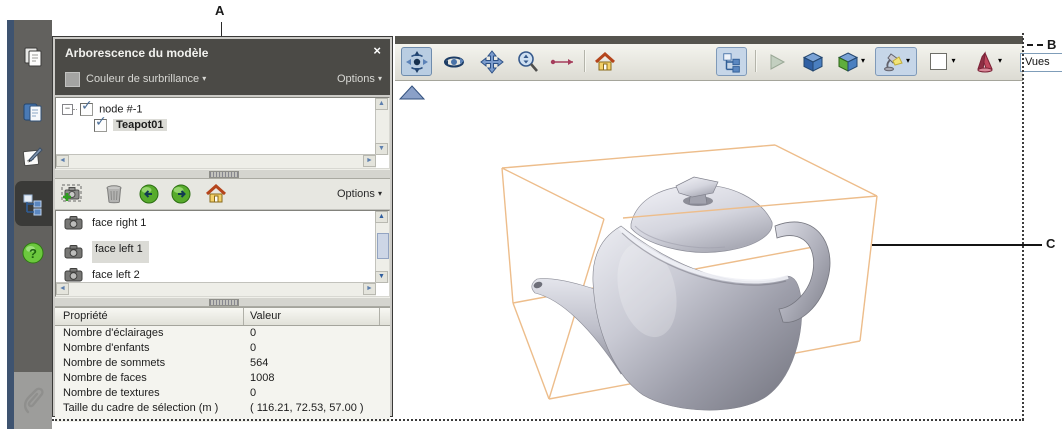  What do you see at coordinates (72, 194) in the screenshot?
I see `create-view-button` at bounding box center [72, 194].